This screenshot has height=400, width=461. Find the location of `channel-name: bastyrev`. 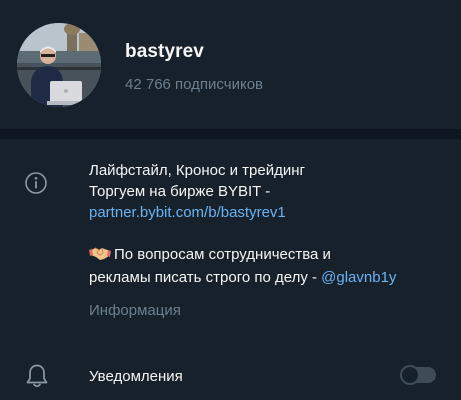

channel-name: bastyrev is located at coordinates (164, 51).